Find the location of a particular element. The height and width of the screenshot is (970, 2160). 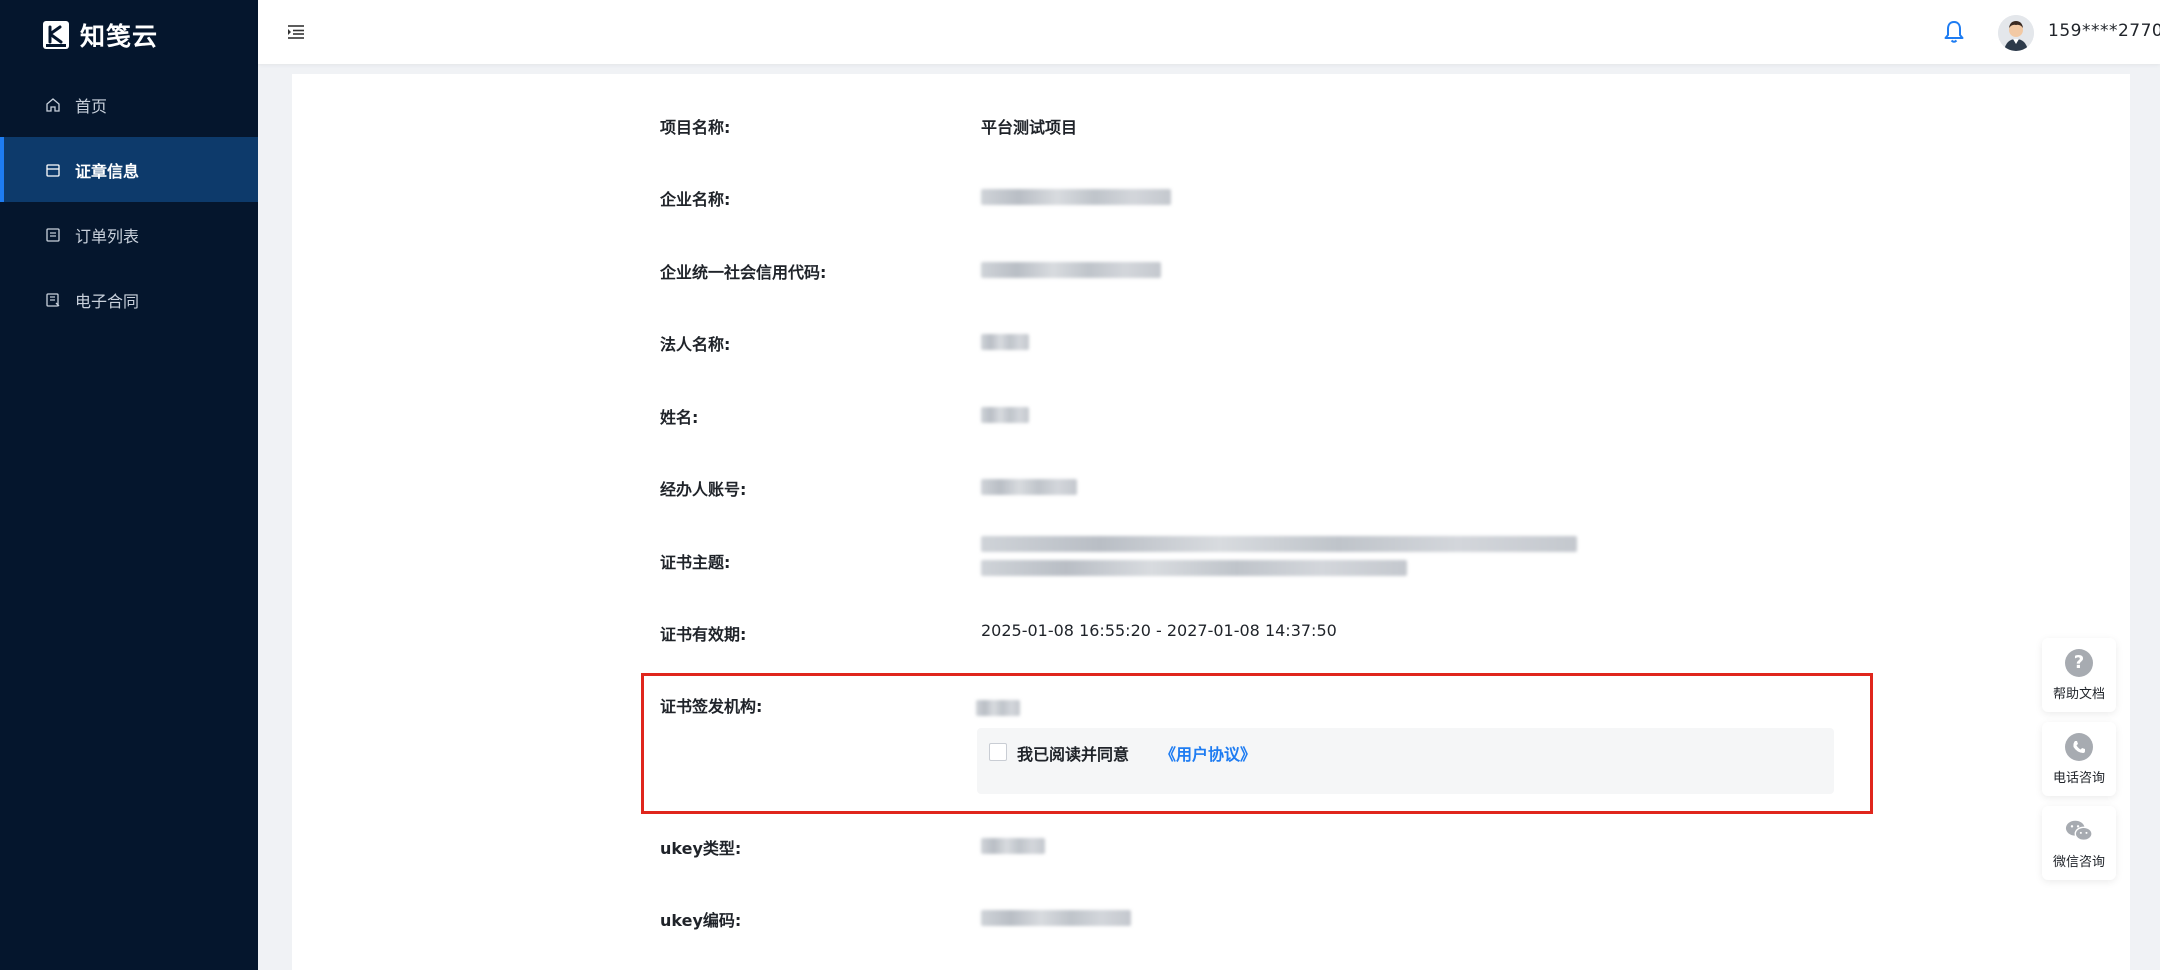

name-label: 姓名: is located at coordinates (679, 417).